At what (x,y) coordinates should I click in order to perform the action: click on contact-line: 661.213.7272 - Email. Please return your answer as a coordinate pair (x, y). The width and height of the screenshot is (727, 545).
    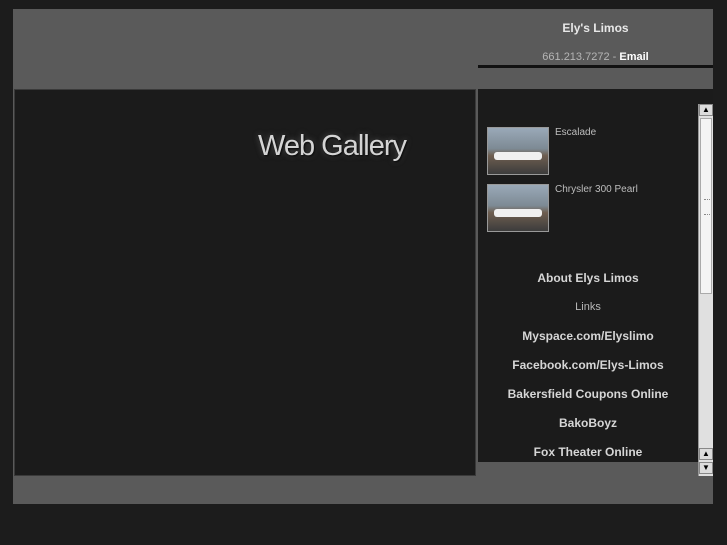
    Looking at the image, I should click on (595, 57).